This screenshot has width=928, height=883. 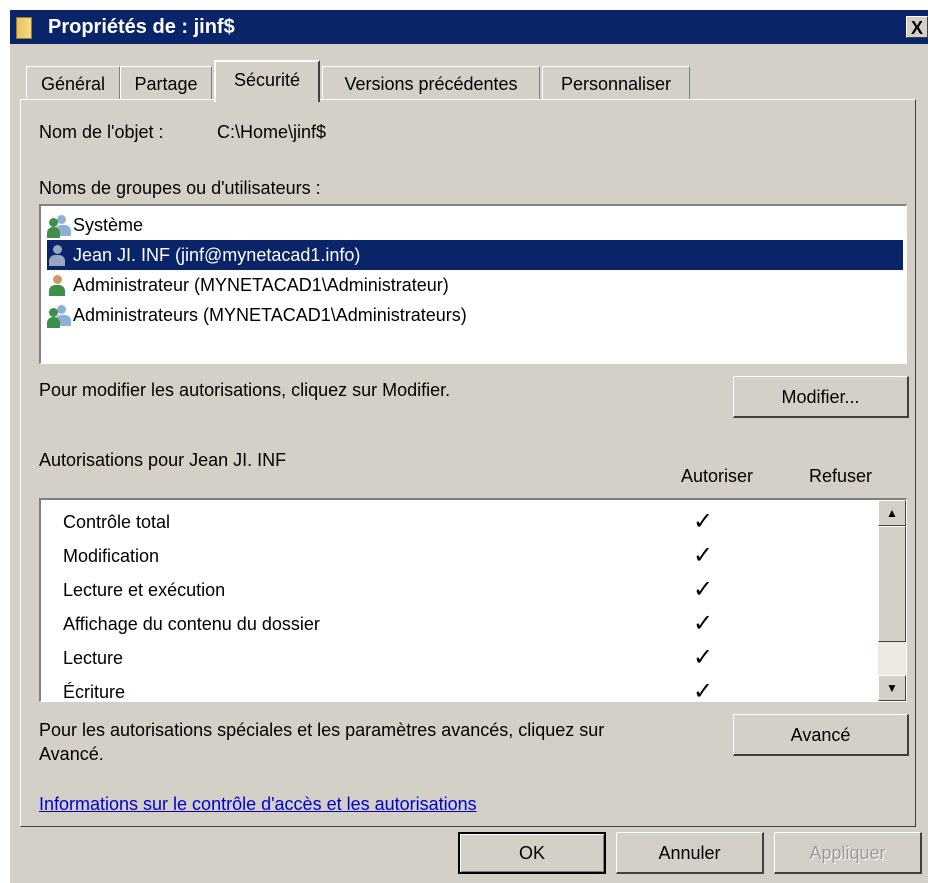 I want to click on object-name-value: C:\Home\jinf$, so click(x=272, y=132).